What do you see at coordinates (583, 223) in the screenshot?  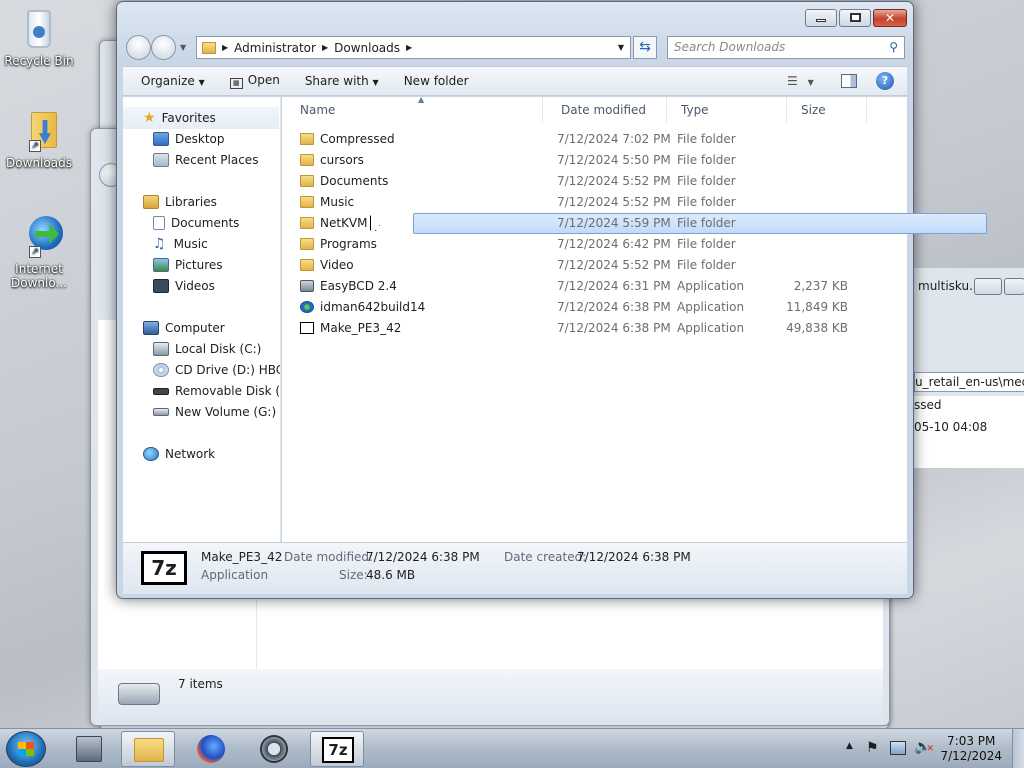 I see `table-row: NetKVM 7/12/2024 5:59 PM File folder` at bounding box center [583, 223].